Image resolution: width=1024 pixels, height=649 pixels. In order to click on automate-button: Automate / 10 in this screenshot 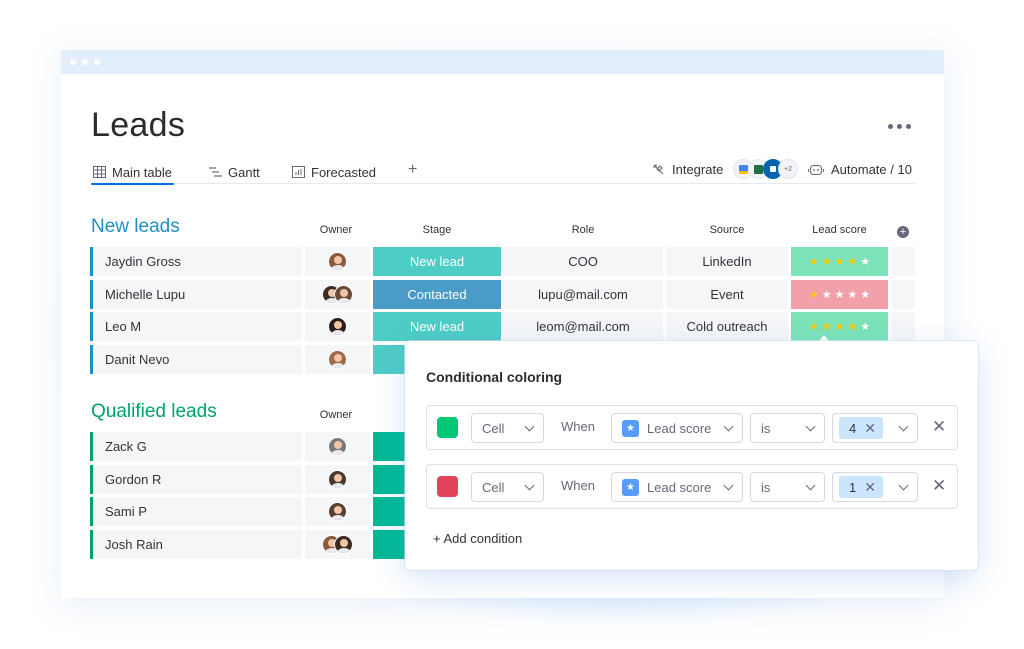, I will do `click(860, 169)`.